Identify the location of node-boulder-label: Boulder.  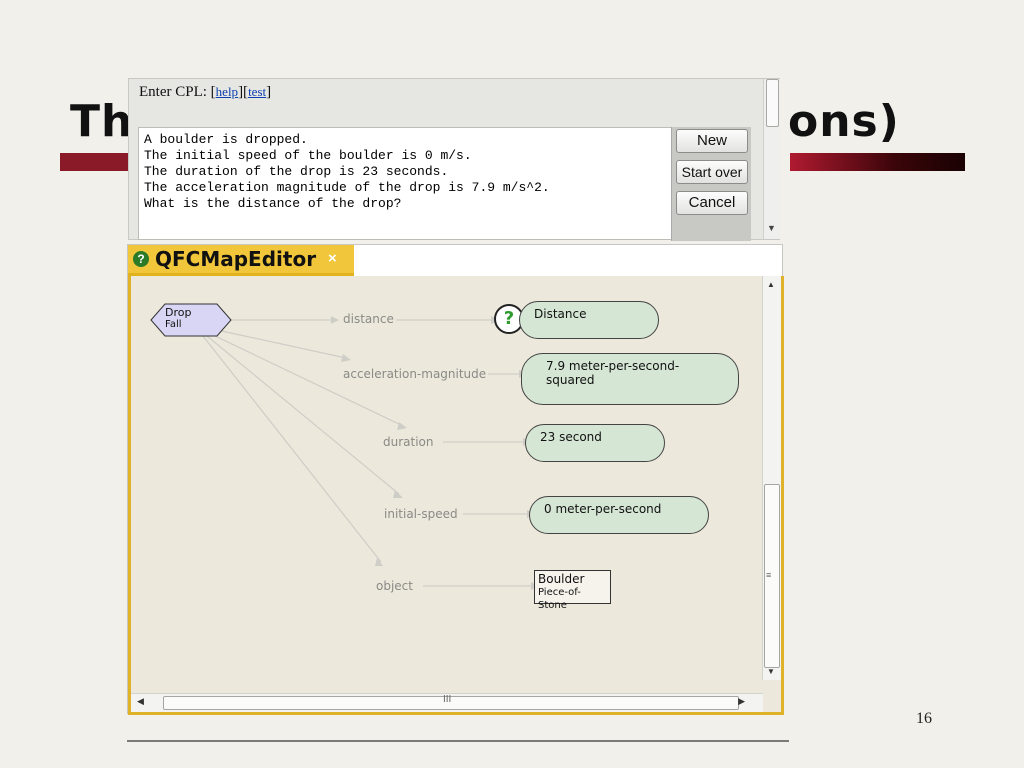
(561, 579).